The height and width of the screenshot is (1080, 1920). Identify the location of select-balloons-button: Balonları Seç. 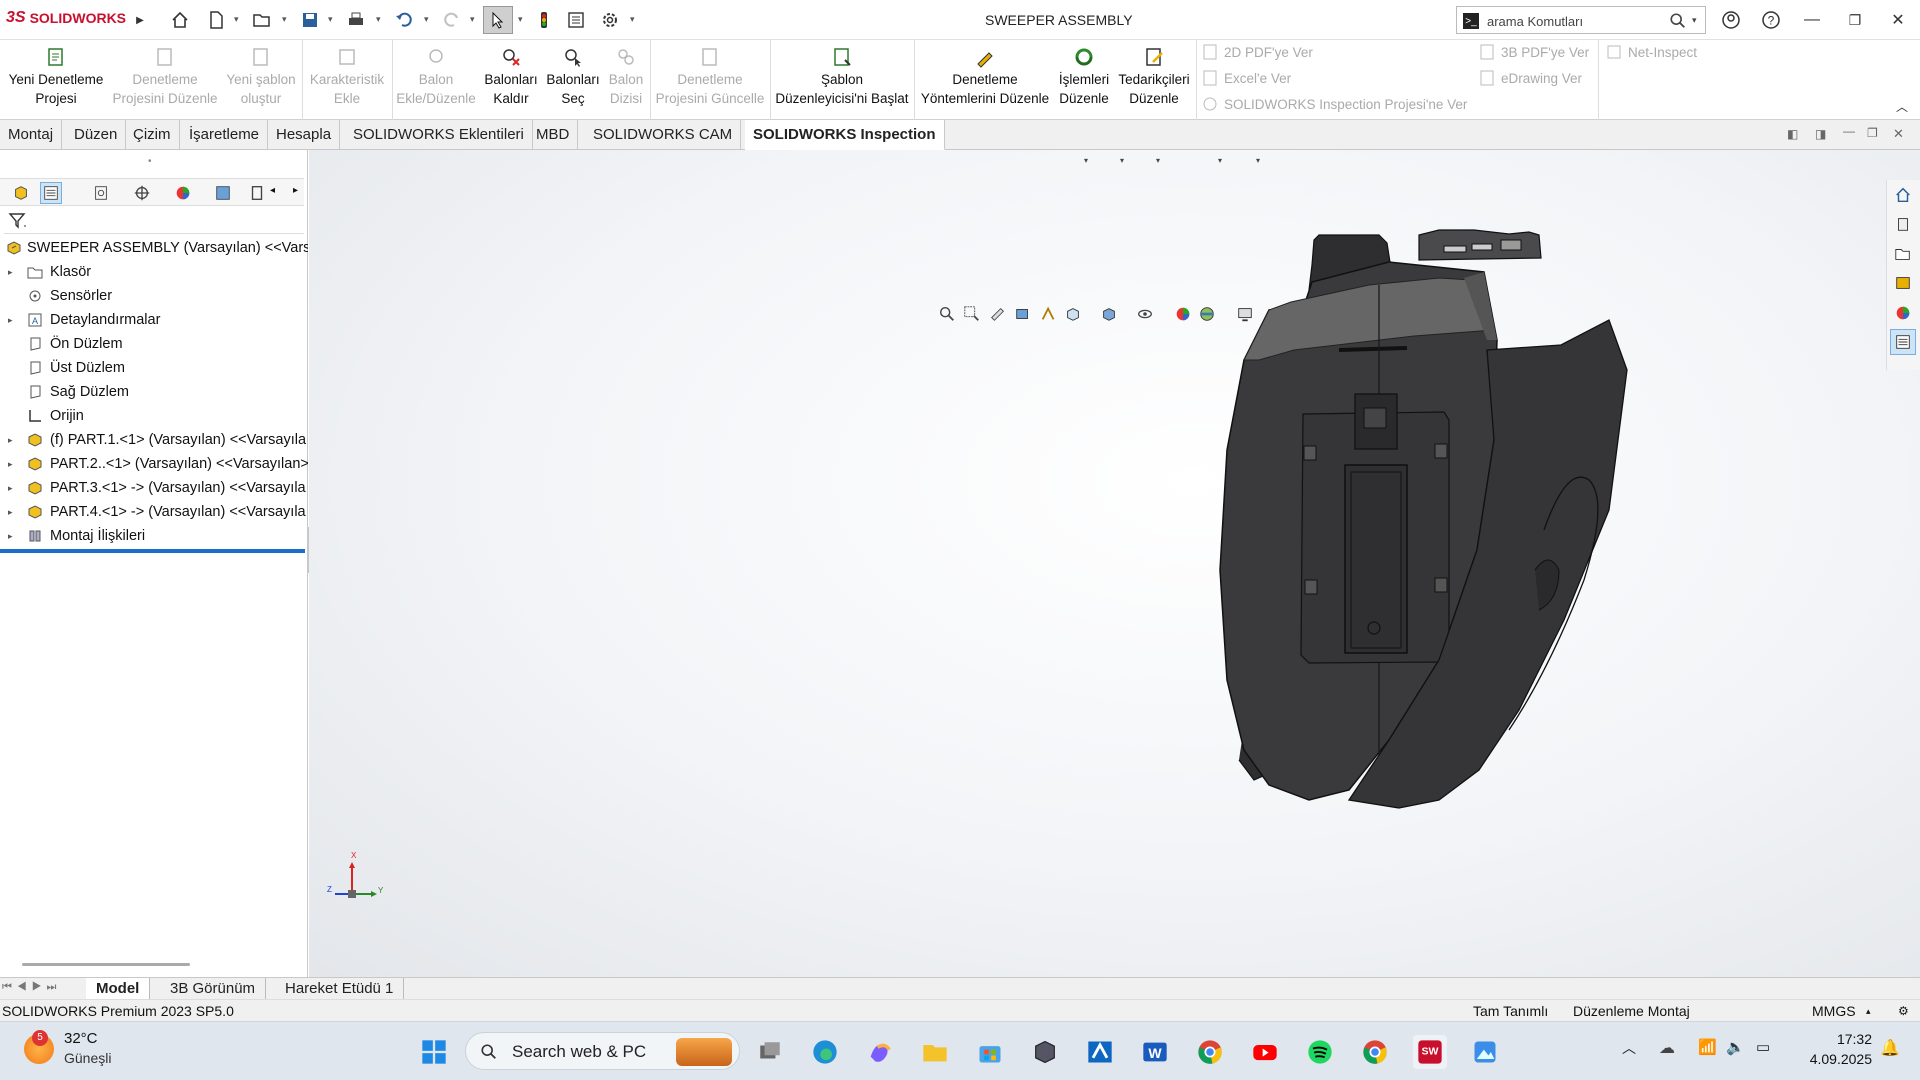
(573, 77).